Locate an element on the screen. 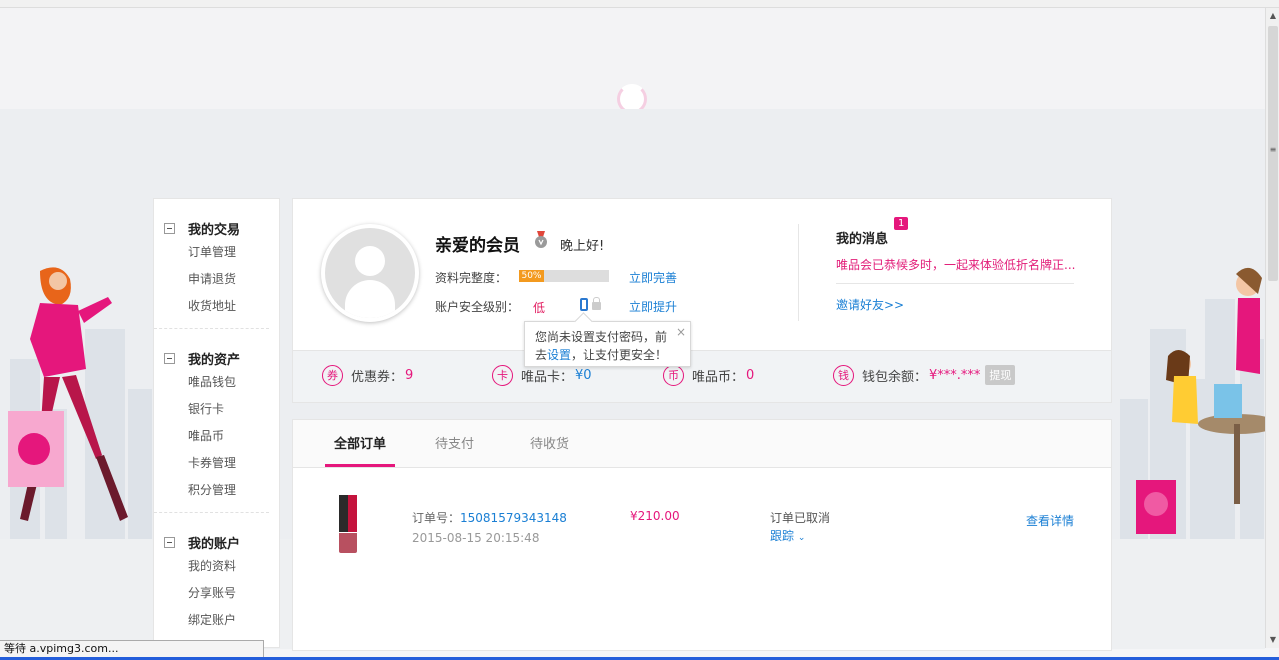 The width and height of the screenshot is (1279, 660). left-illustration-woman is located at coordinates (68, 394).